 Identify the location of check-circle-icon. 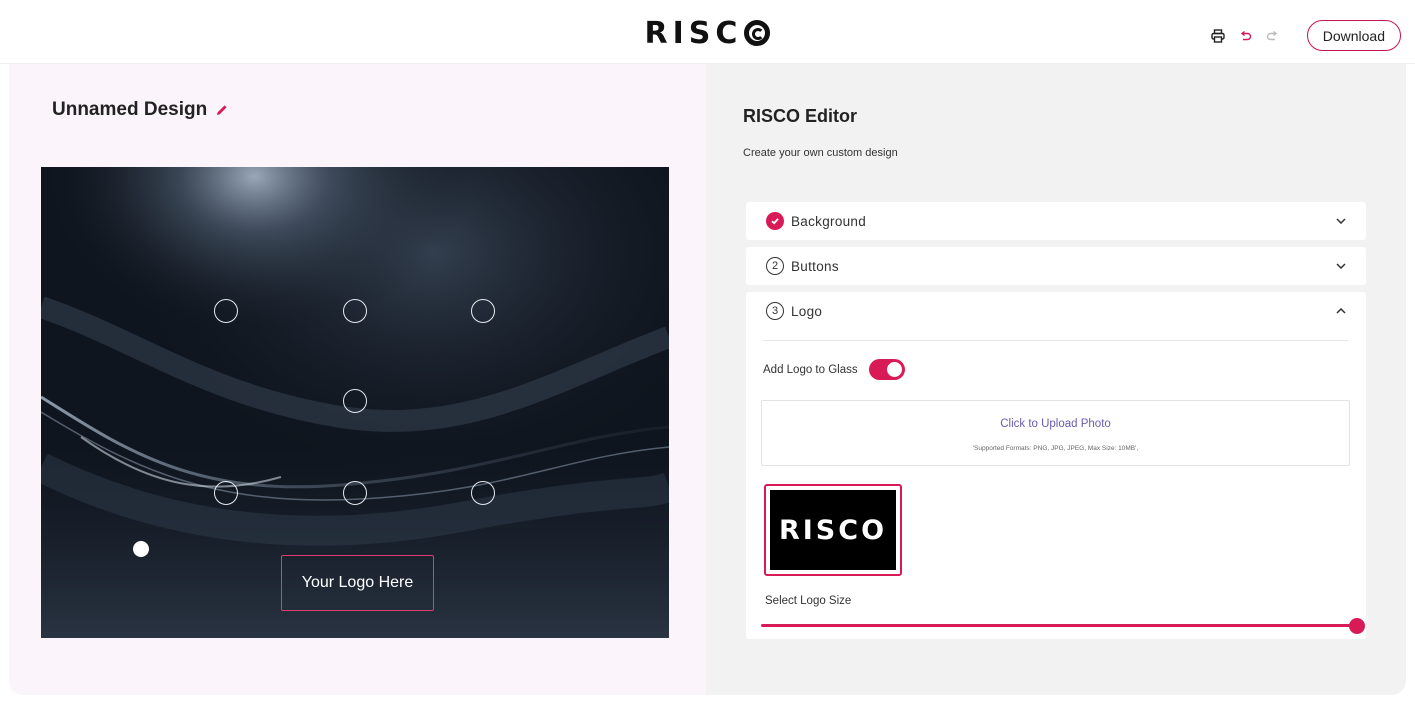
(775, 221).